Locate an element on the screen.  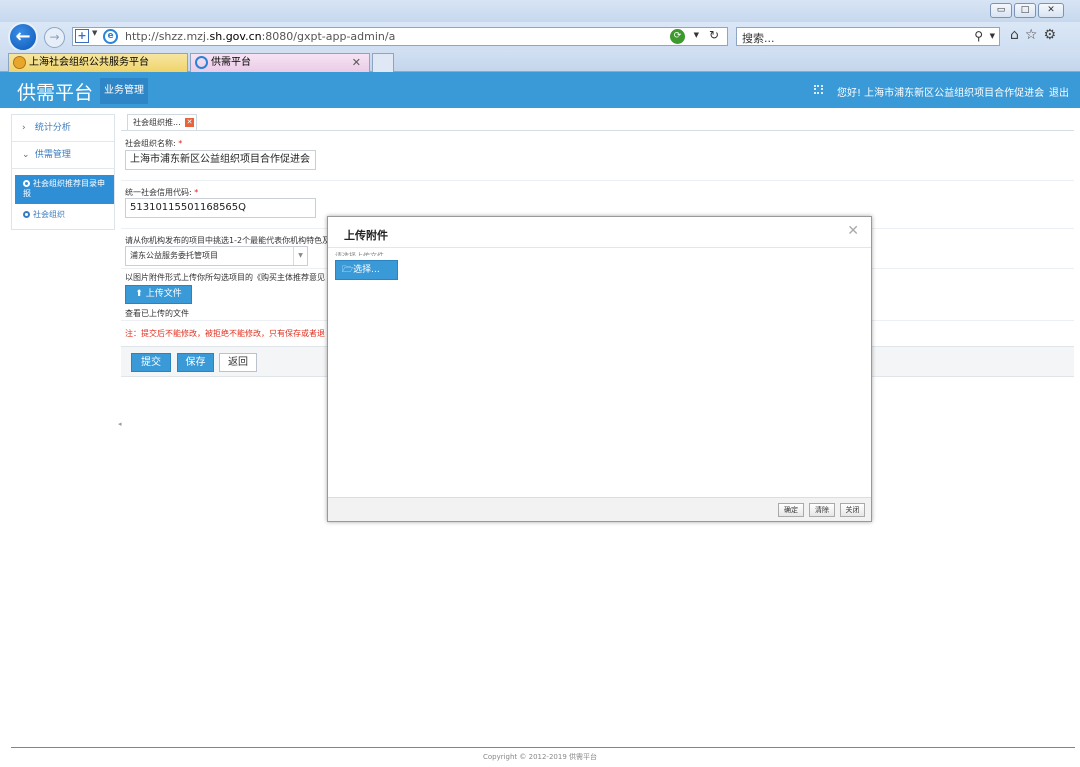
org-name-label: 社会组织名称: * is located at coordinates (154, 143).